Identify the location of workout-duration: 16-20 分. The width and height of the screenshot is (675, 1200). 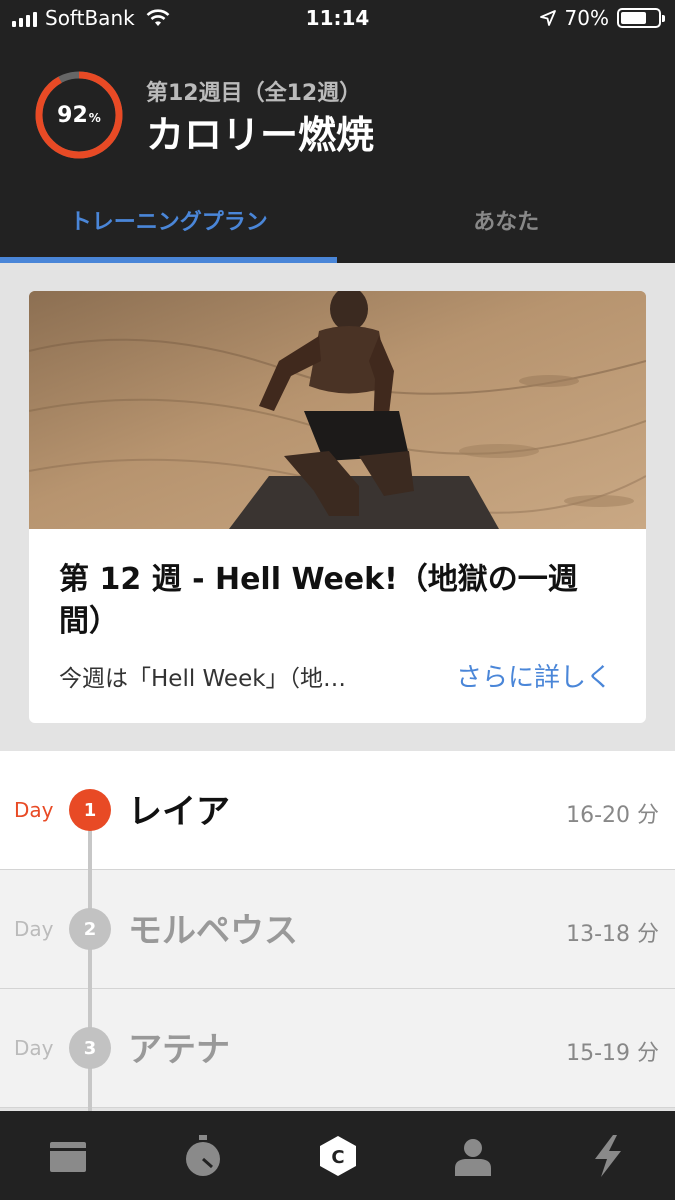
(612, 815).